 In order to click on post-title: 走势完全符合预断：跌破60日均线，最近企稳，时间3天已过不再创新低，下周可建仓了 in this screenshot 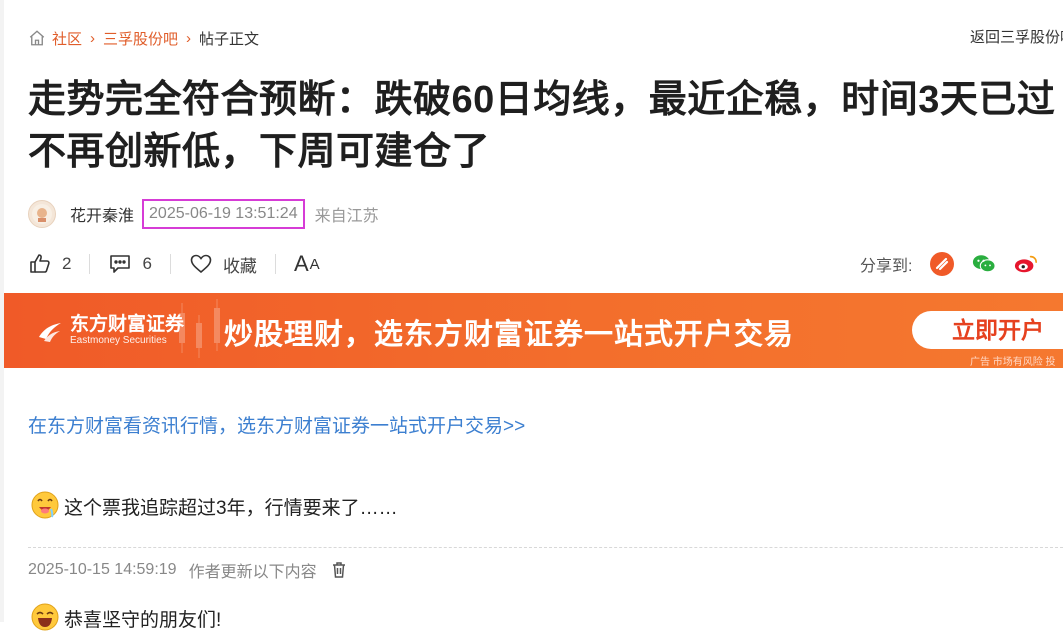, I will do `click(542, 126)`.